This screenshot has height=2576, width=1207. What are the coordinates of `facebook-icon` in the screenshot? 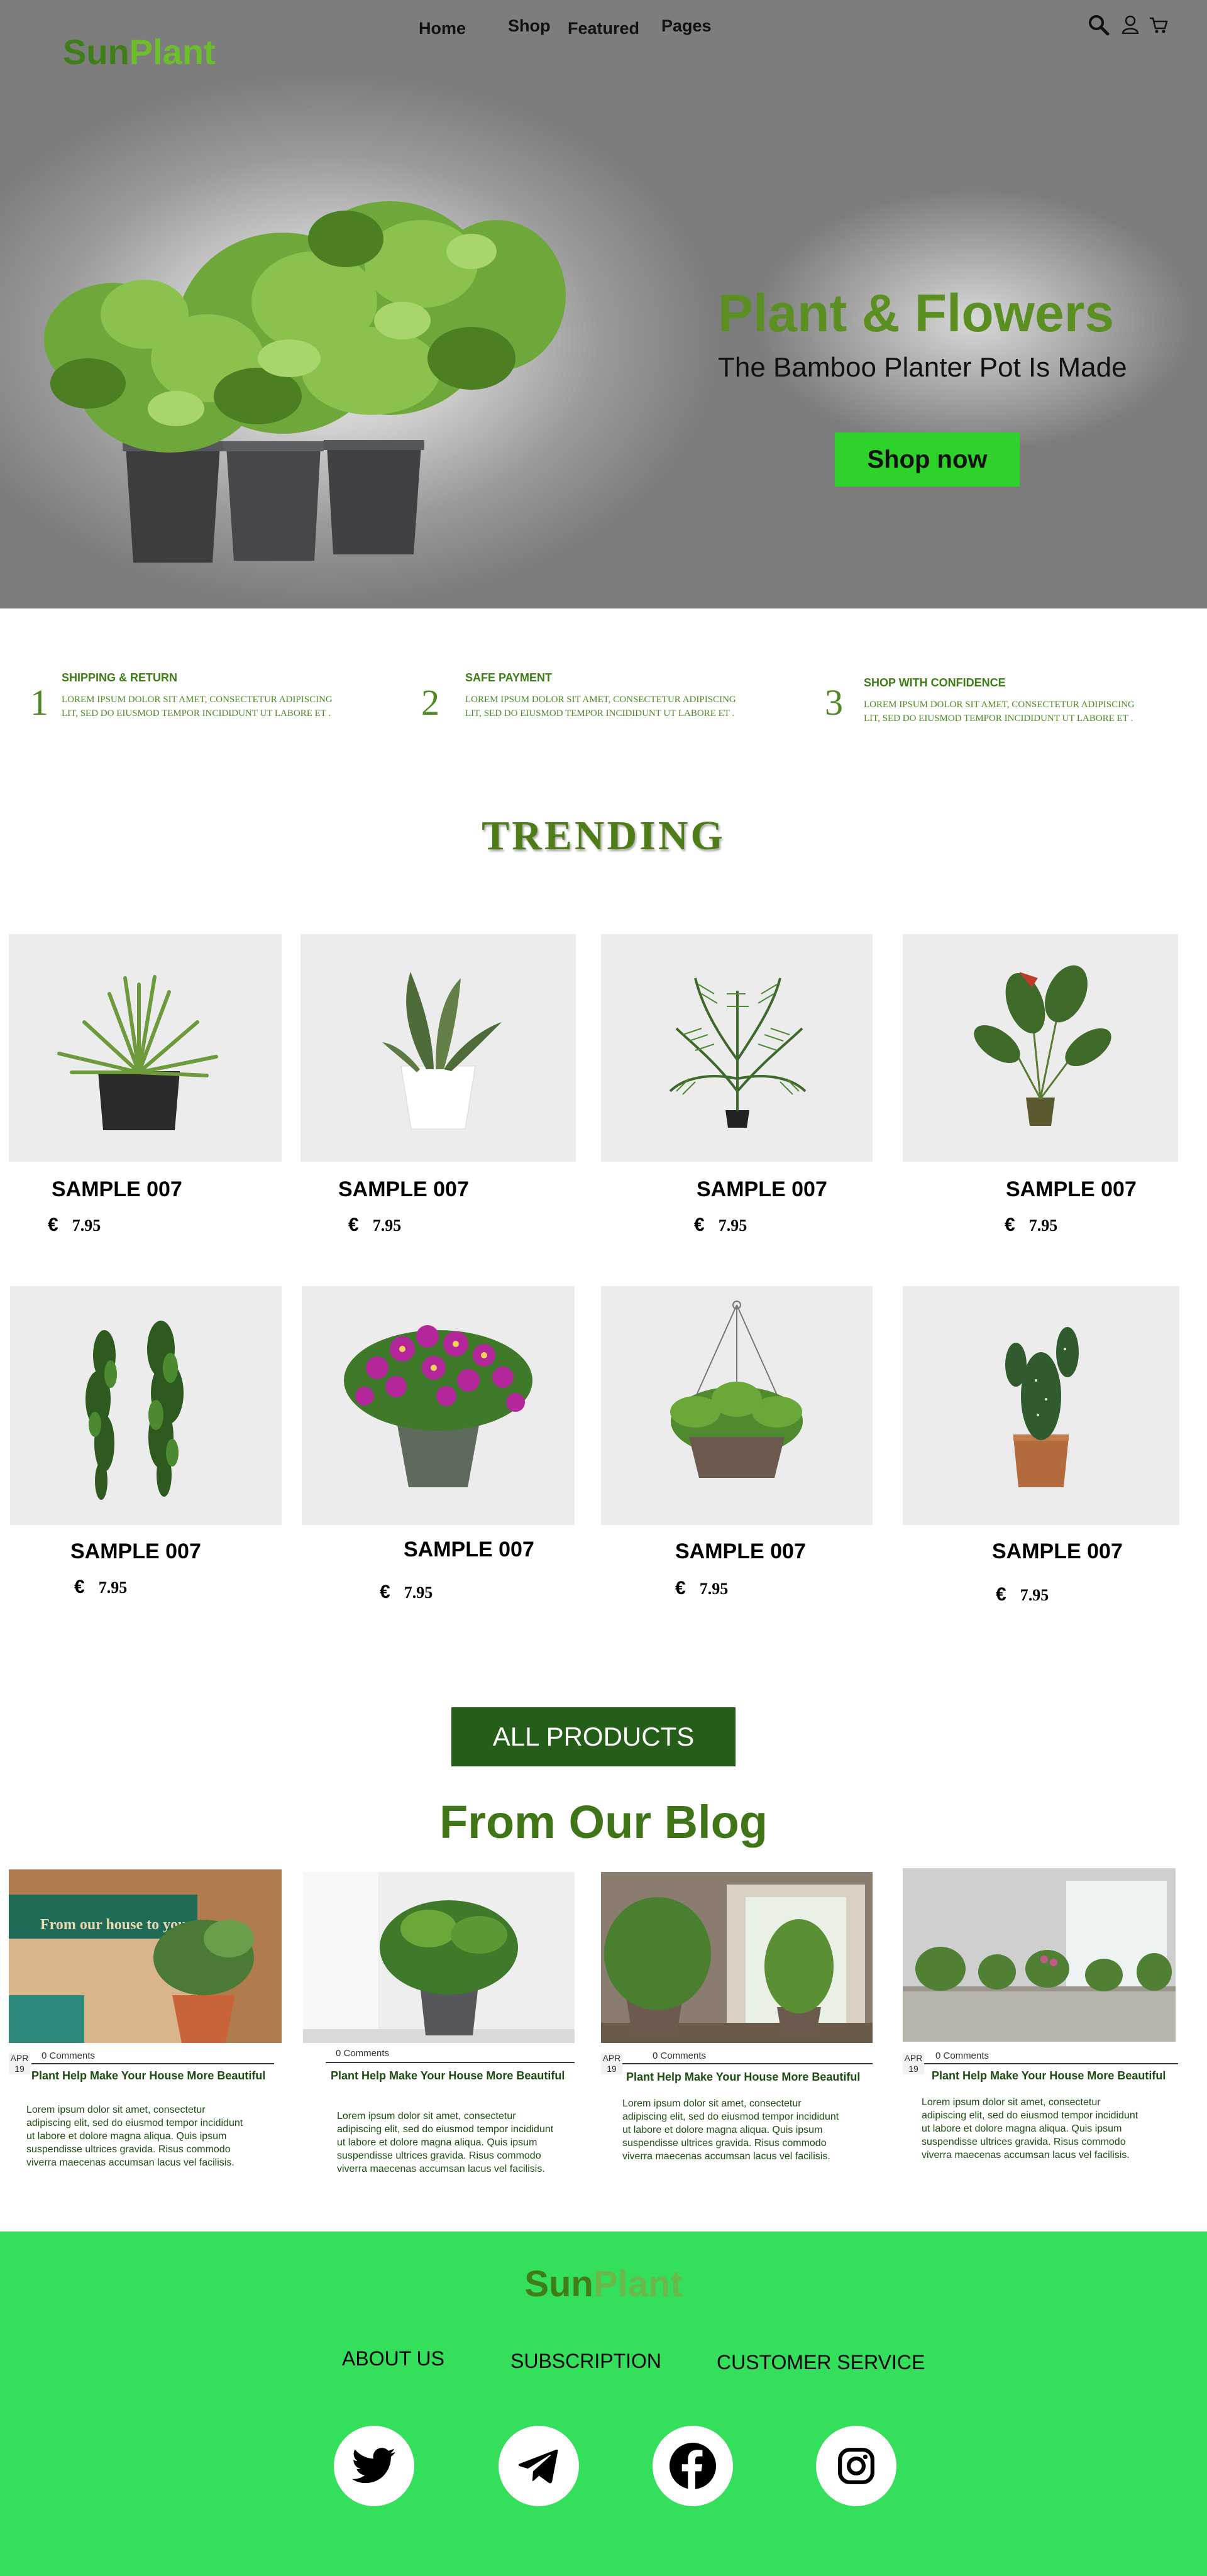 It's located at (693, 2466).